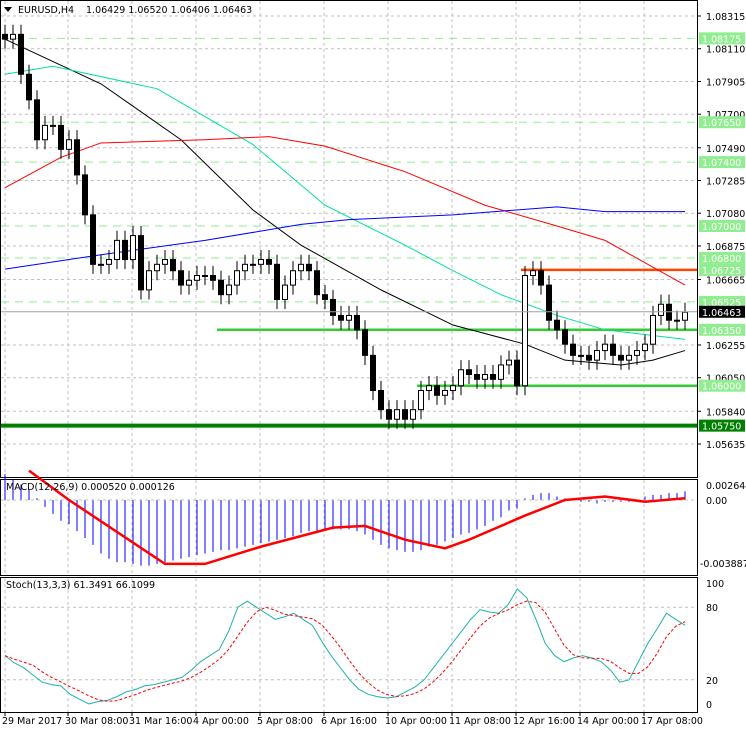 Image resolution: width=746 pixels, height=731 pixels. I want to click on time-tick-label: 4 Apr 00:00, so click(221, 721).